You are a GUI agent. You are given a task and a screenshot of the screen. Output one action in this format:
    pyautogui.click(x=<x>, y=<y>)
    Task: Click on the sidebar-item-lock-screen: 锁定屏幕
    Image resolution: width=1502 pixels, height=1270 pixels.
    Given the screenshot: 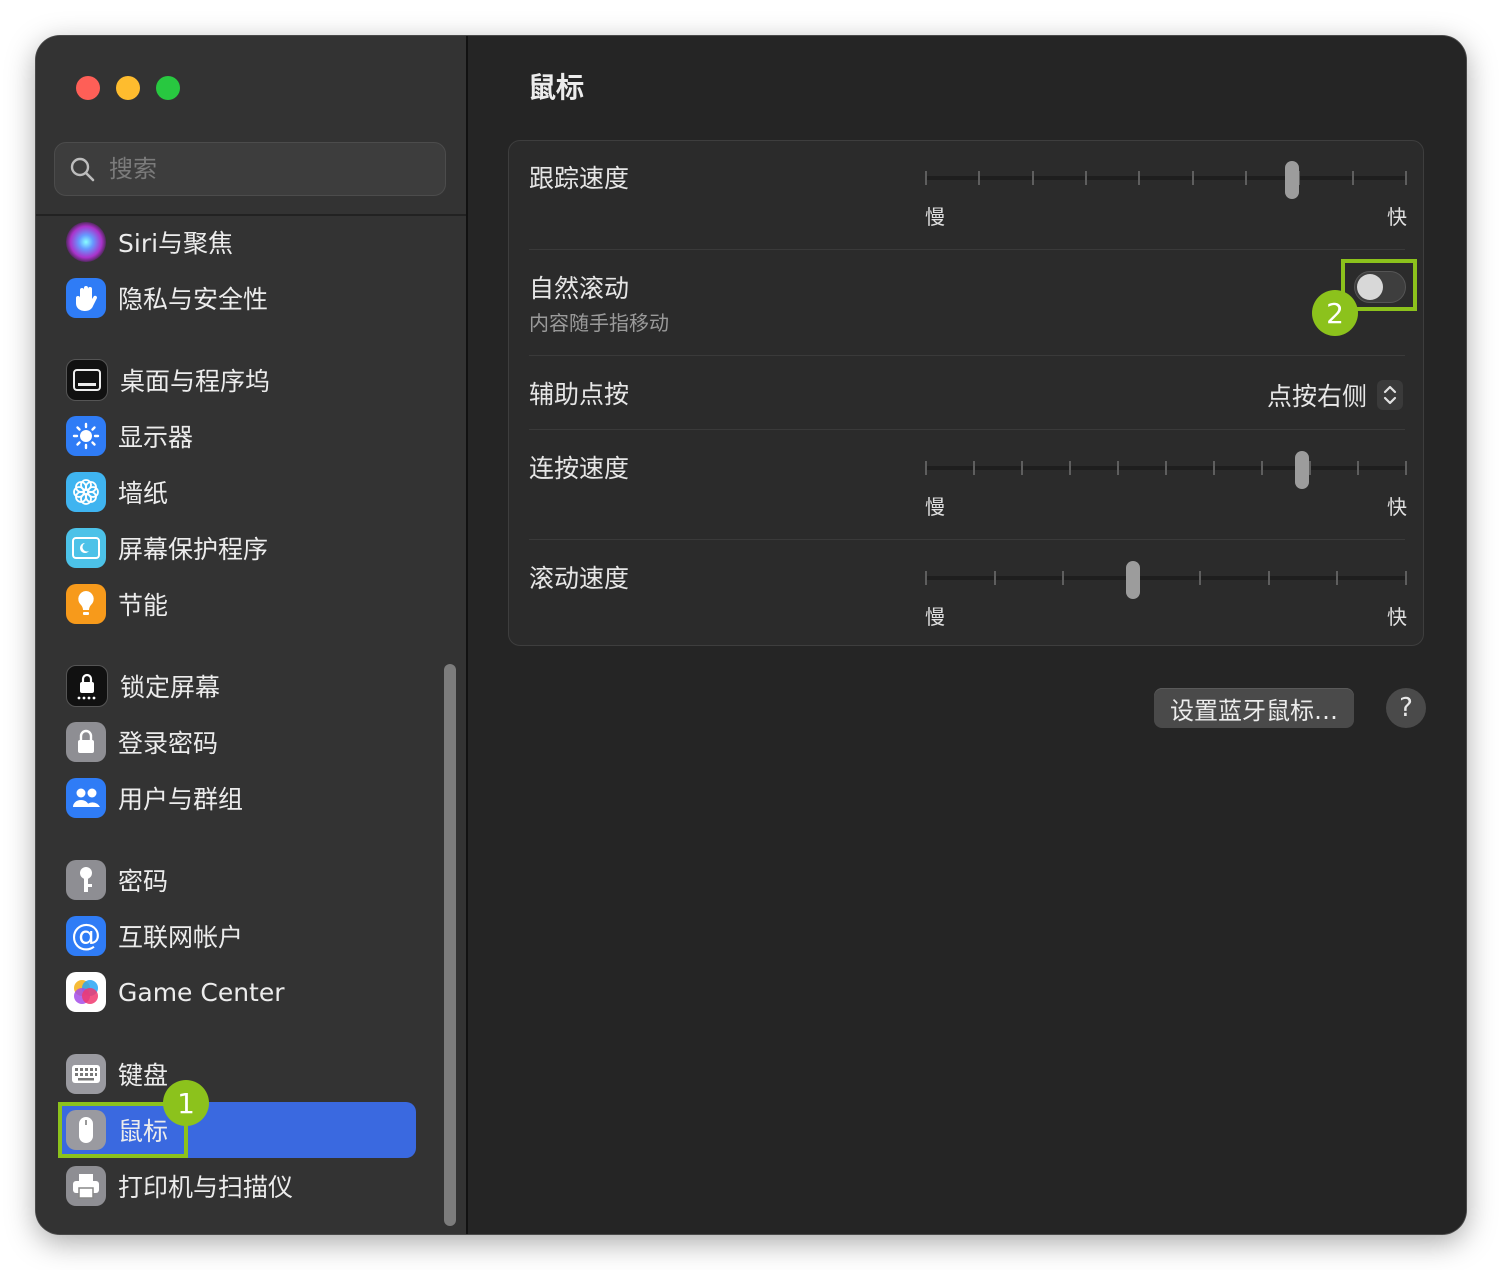 What is the action you would take?
    pyautogui.click(x=237, y=686)
    